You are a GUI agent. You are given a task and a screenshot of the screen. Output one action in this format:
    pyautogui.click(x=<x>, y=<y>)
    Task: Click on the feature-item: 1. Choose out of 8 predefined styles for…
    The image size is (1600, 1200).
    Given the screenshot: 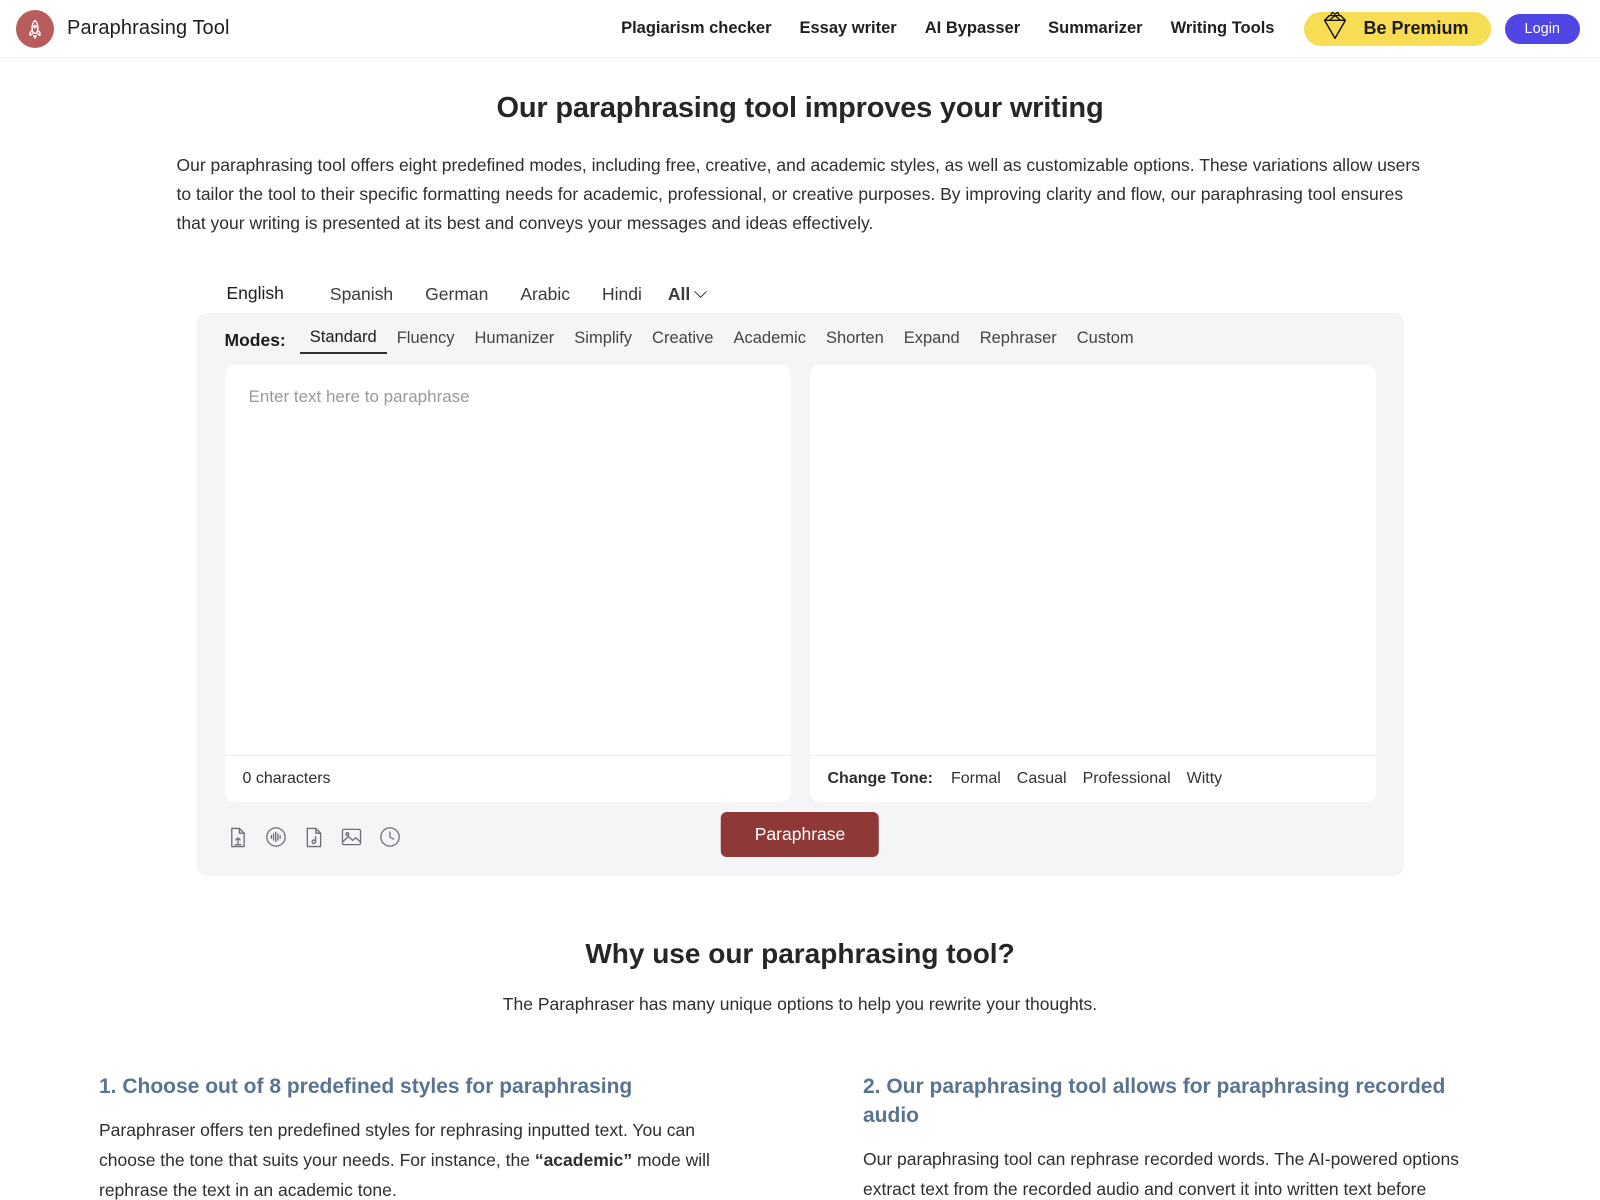 What is the action you would take?
    pyautogui.click(x=418, y=1136)
    